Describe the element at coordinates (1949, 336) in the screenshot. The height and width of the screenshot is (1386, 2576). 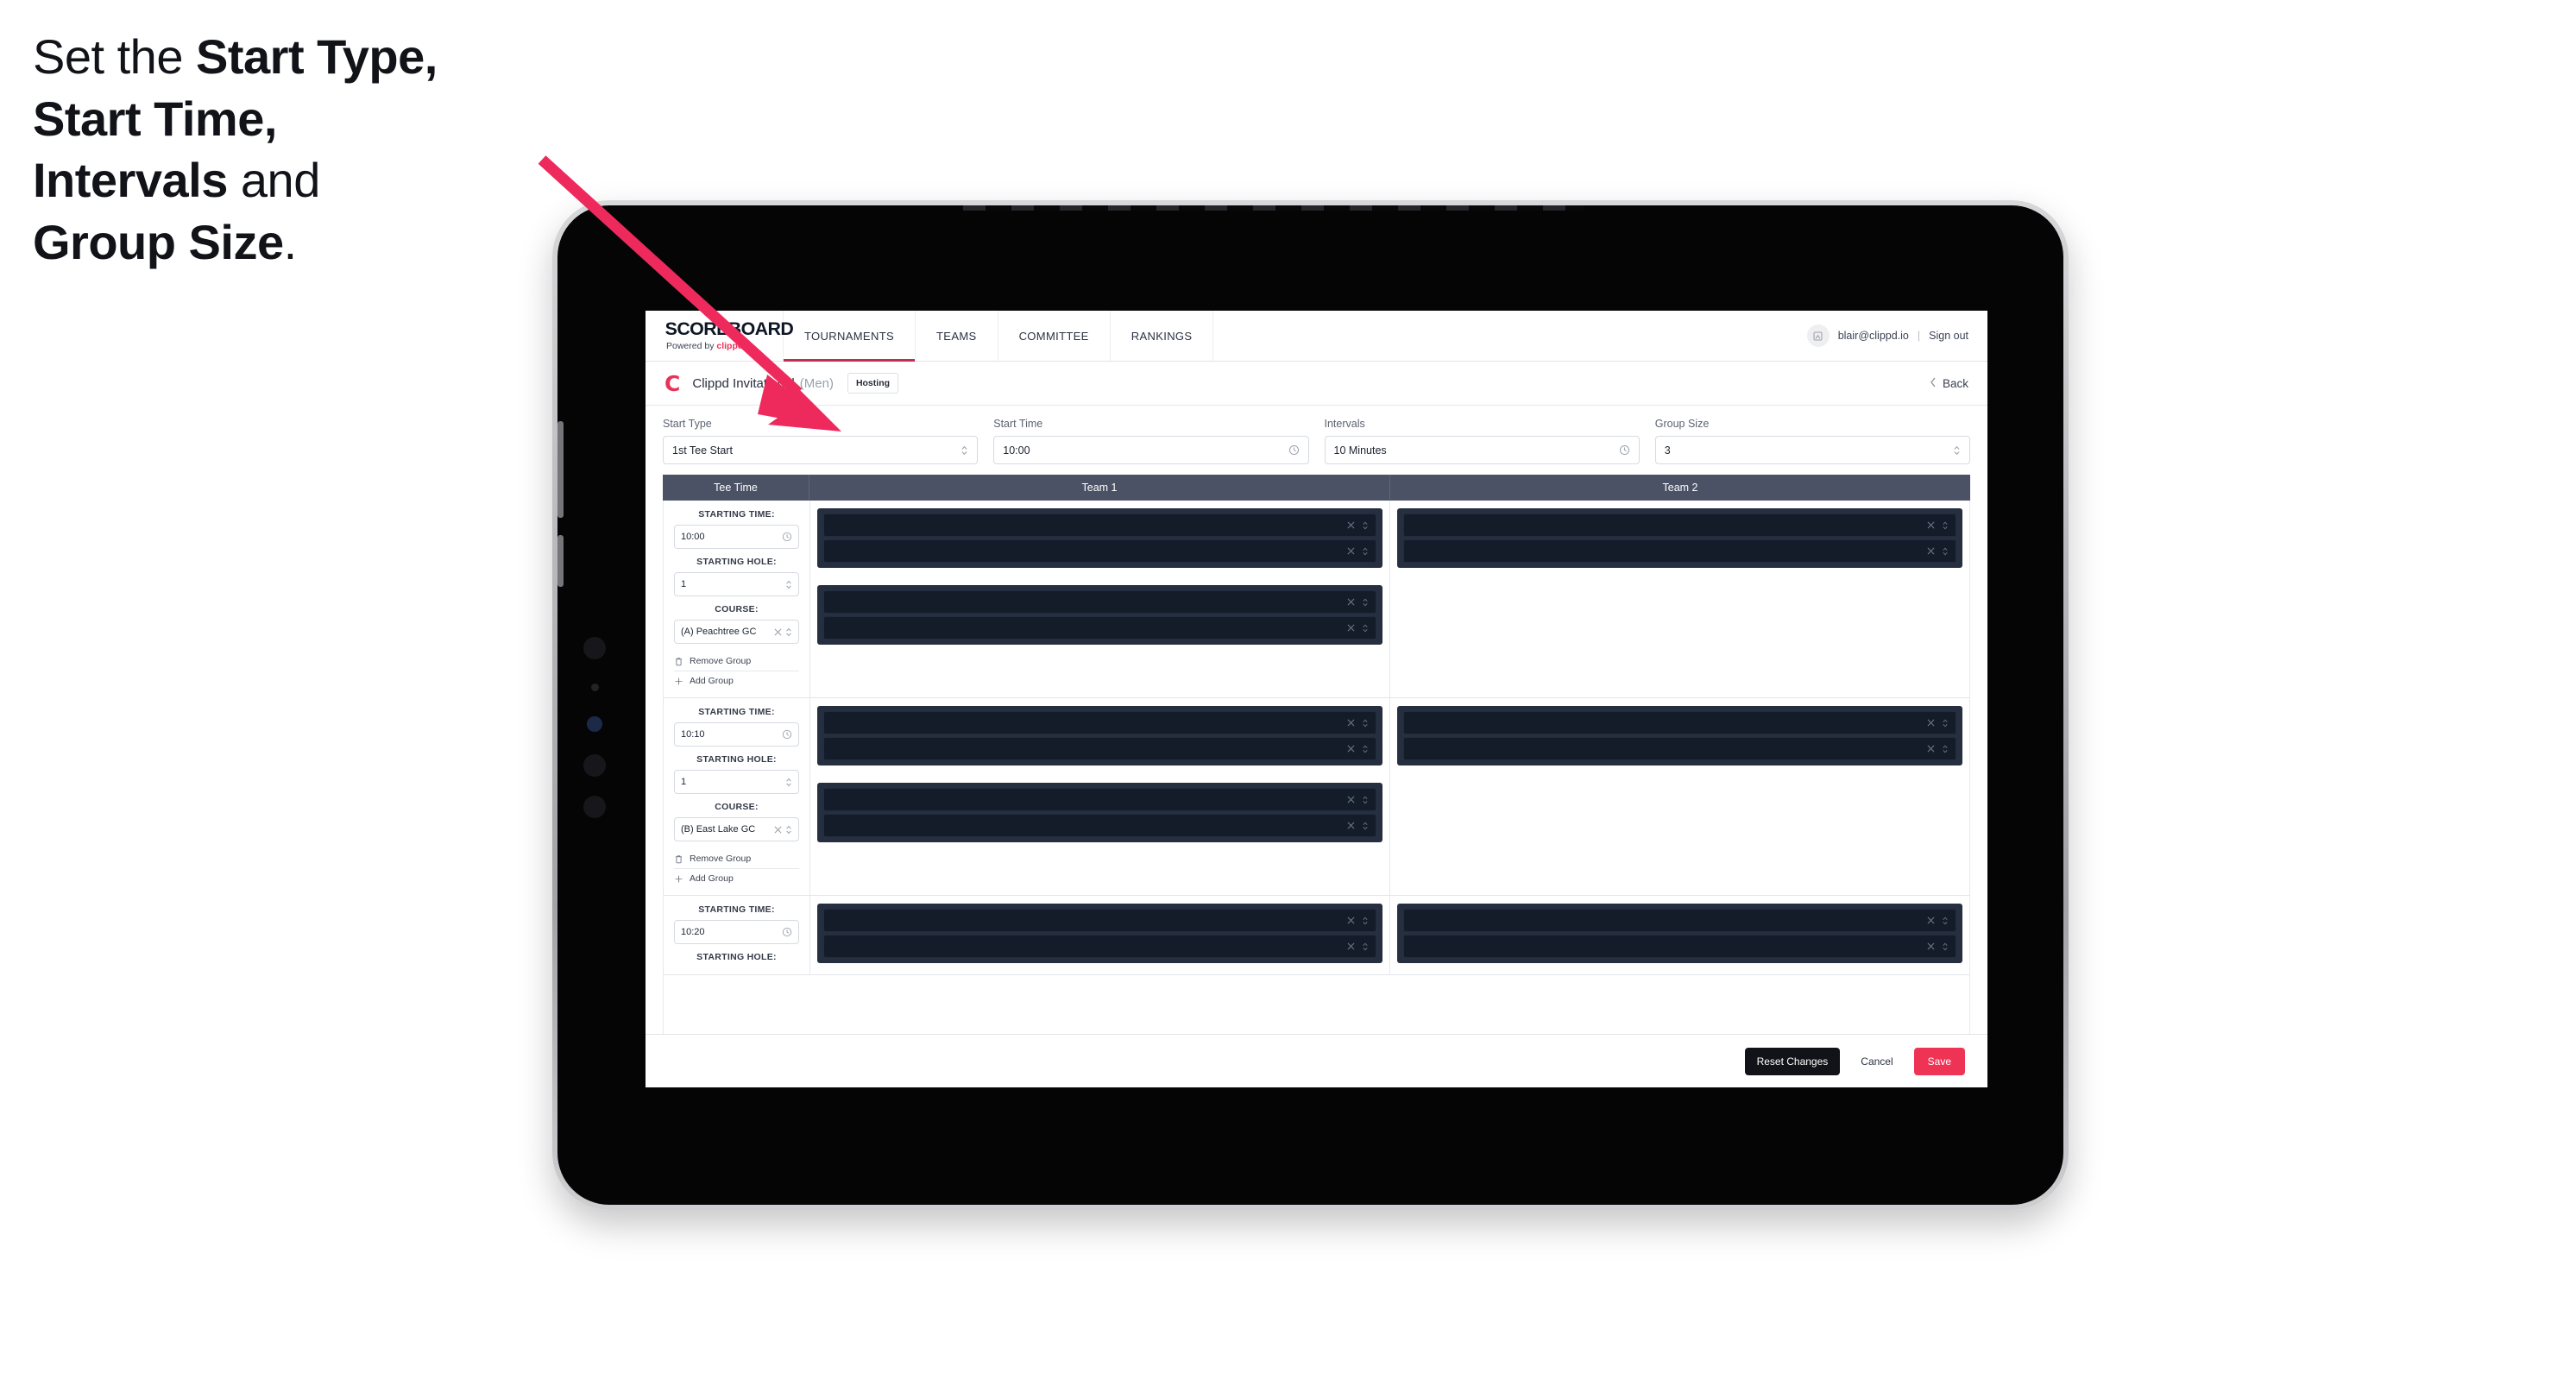
I see `sign-out-link: Sign out` at that location.